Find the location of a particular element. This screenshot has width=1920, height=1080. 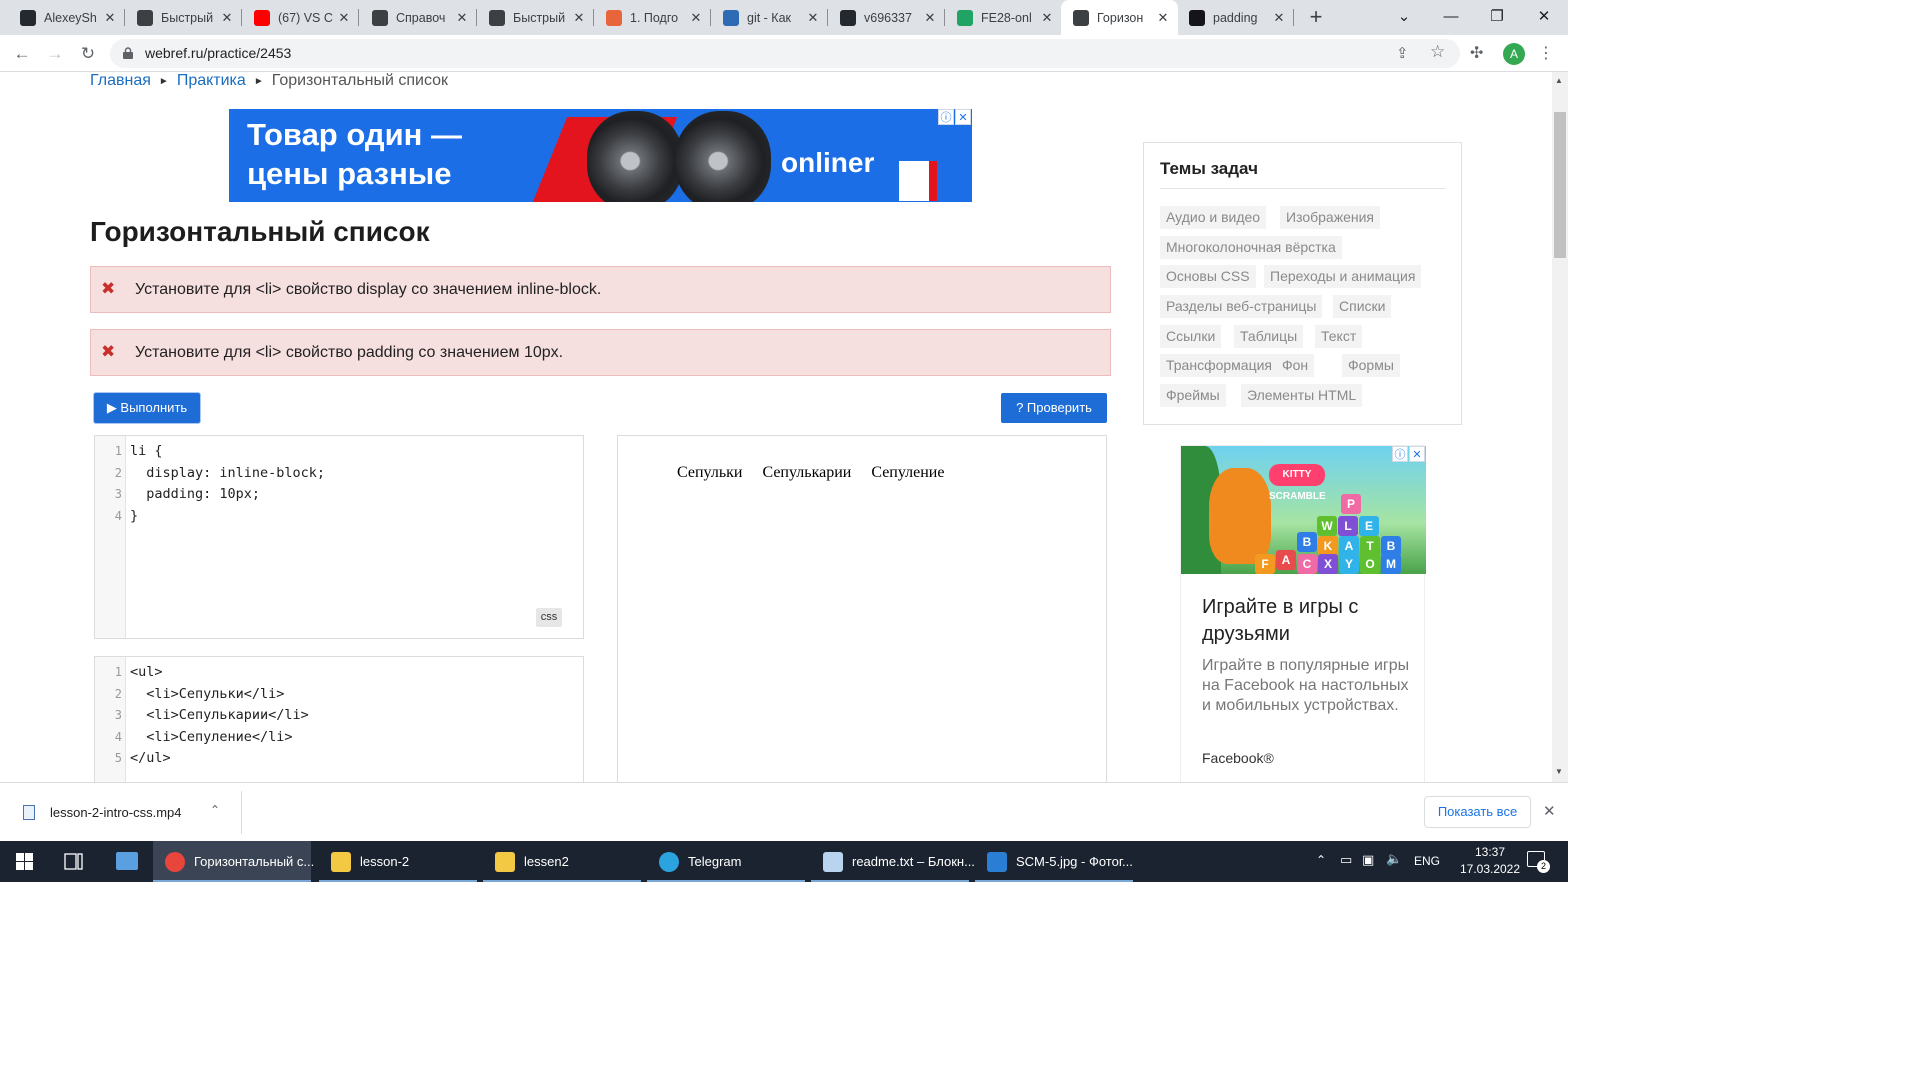

topic-tag: Многоколоночная вёрстка is located at coordinates (1251, 247).